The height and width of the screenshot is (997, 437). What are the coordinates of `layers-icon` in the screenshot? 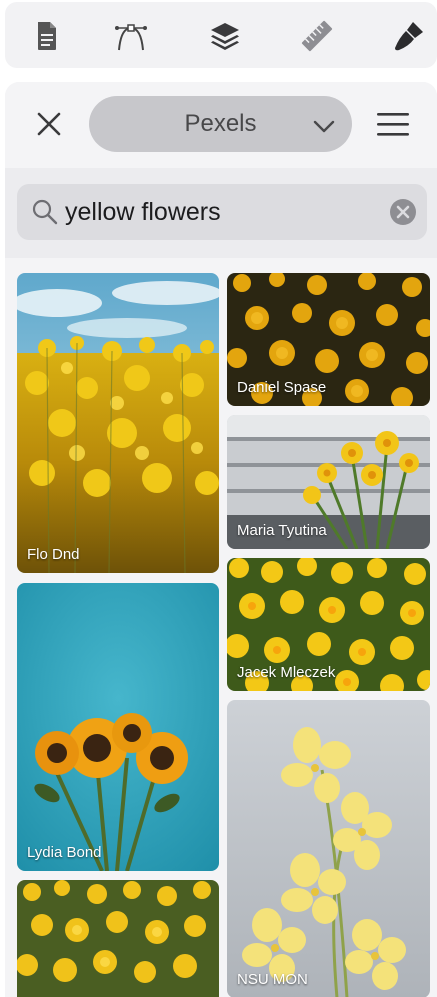 It's located at (225, 36).